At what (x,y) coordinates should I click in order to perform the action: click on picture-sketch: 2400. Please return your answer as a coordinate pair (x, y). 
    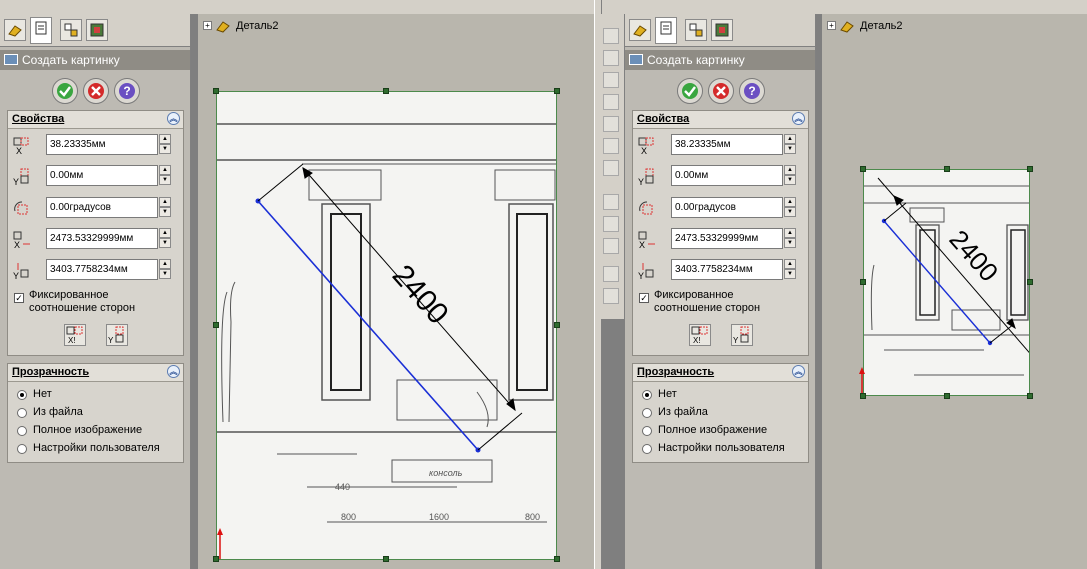
    Looking at the image, I should click on (946, 282).